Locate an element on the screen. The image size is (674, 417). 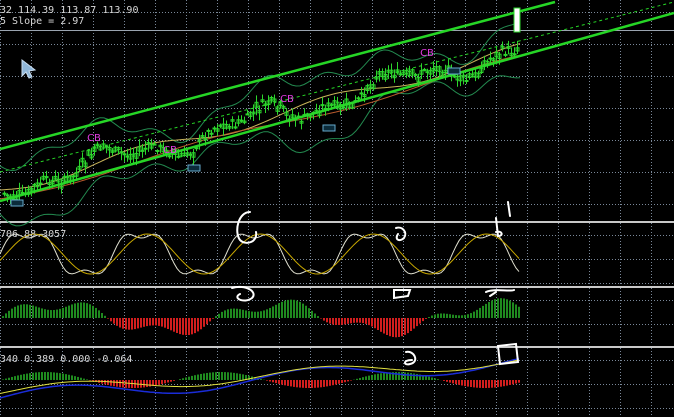
stochastic-readout: 706 88.3057 is located at coordinates (33, 234).